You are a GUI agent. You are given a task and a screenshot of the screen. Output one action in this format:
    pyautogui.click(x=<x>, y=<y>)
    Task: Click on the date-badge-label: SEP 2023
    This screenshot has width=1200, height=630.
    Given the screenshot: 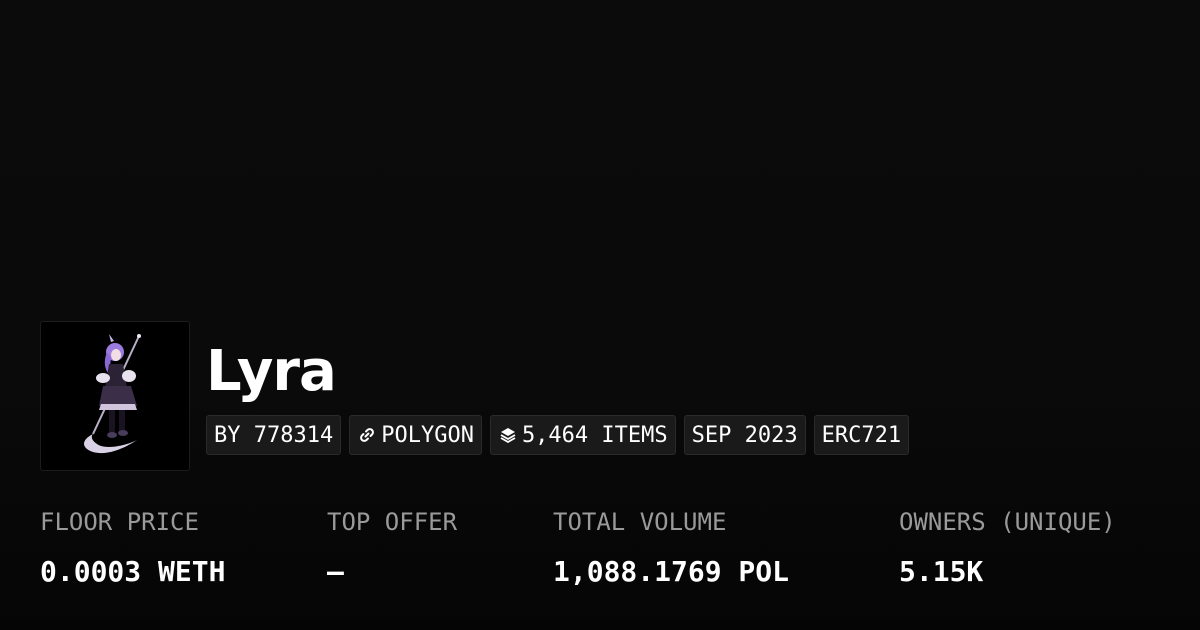 What is the action you would take?
    pyautogui.click(x=744, y=435)
    